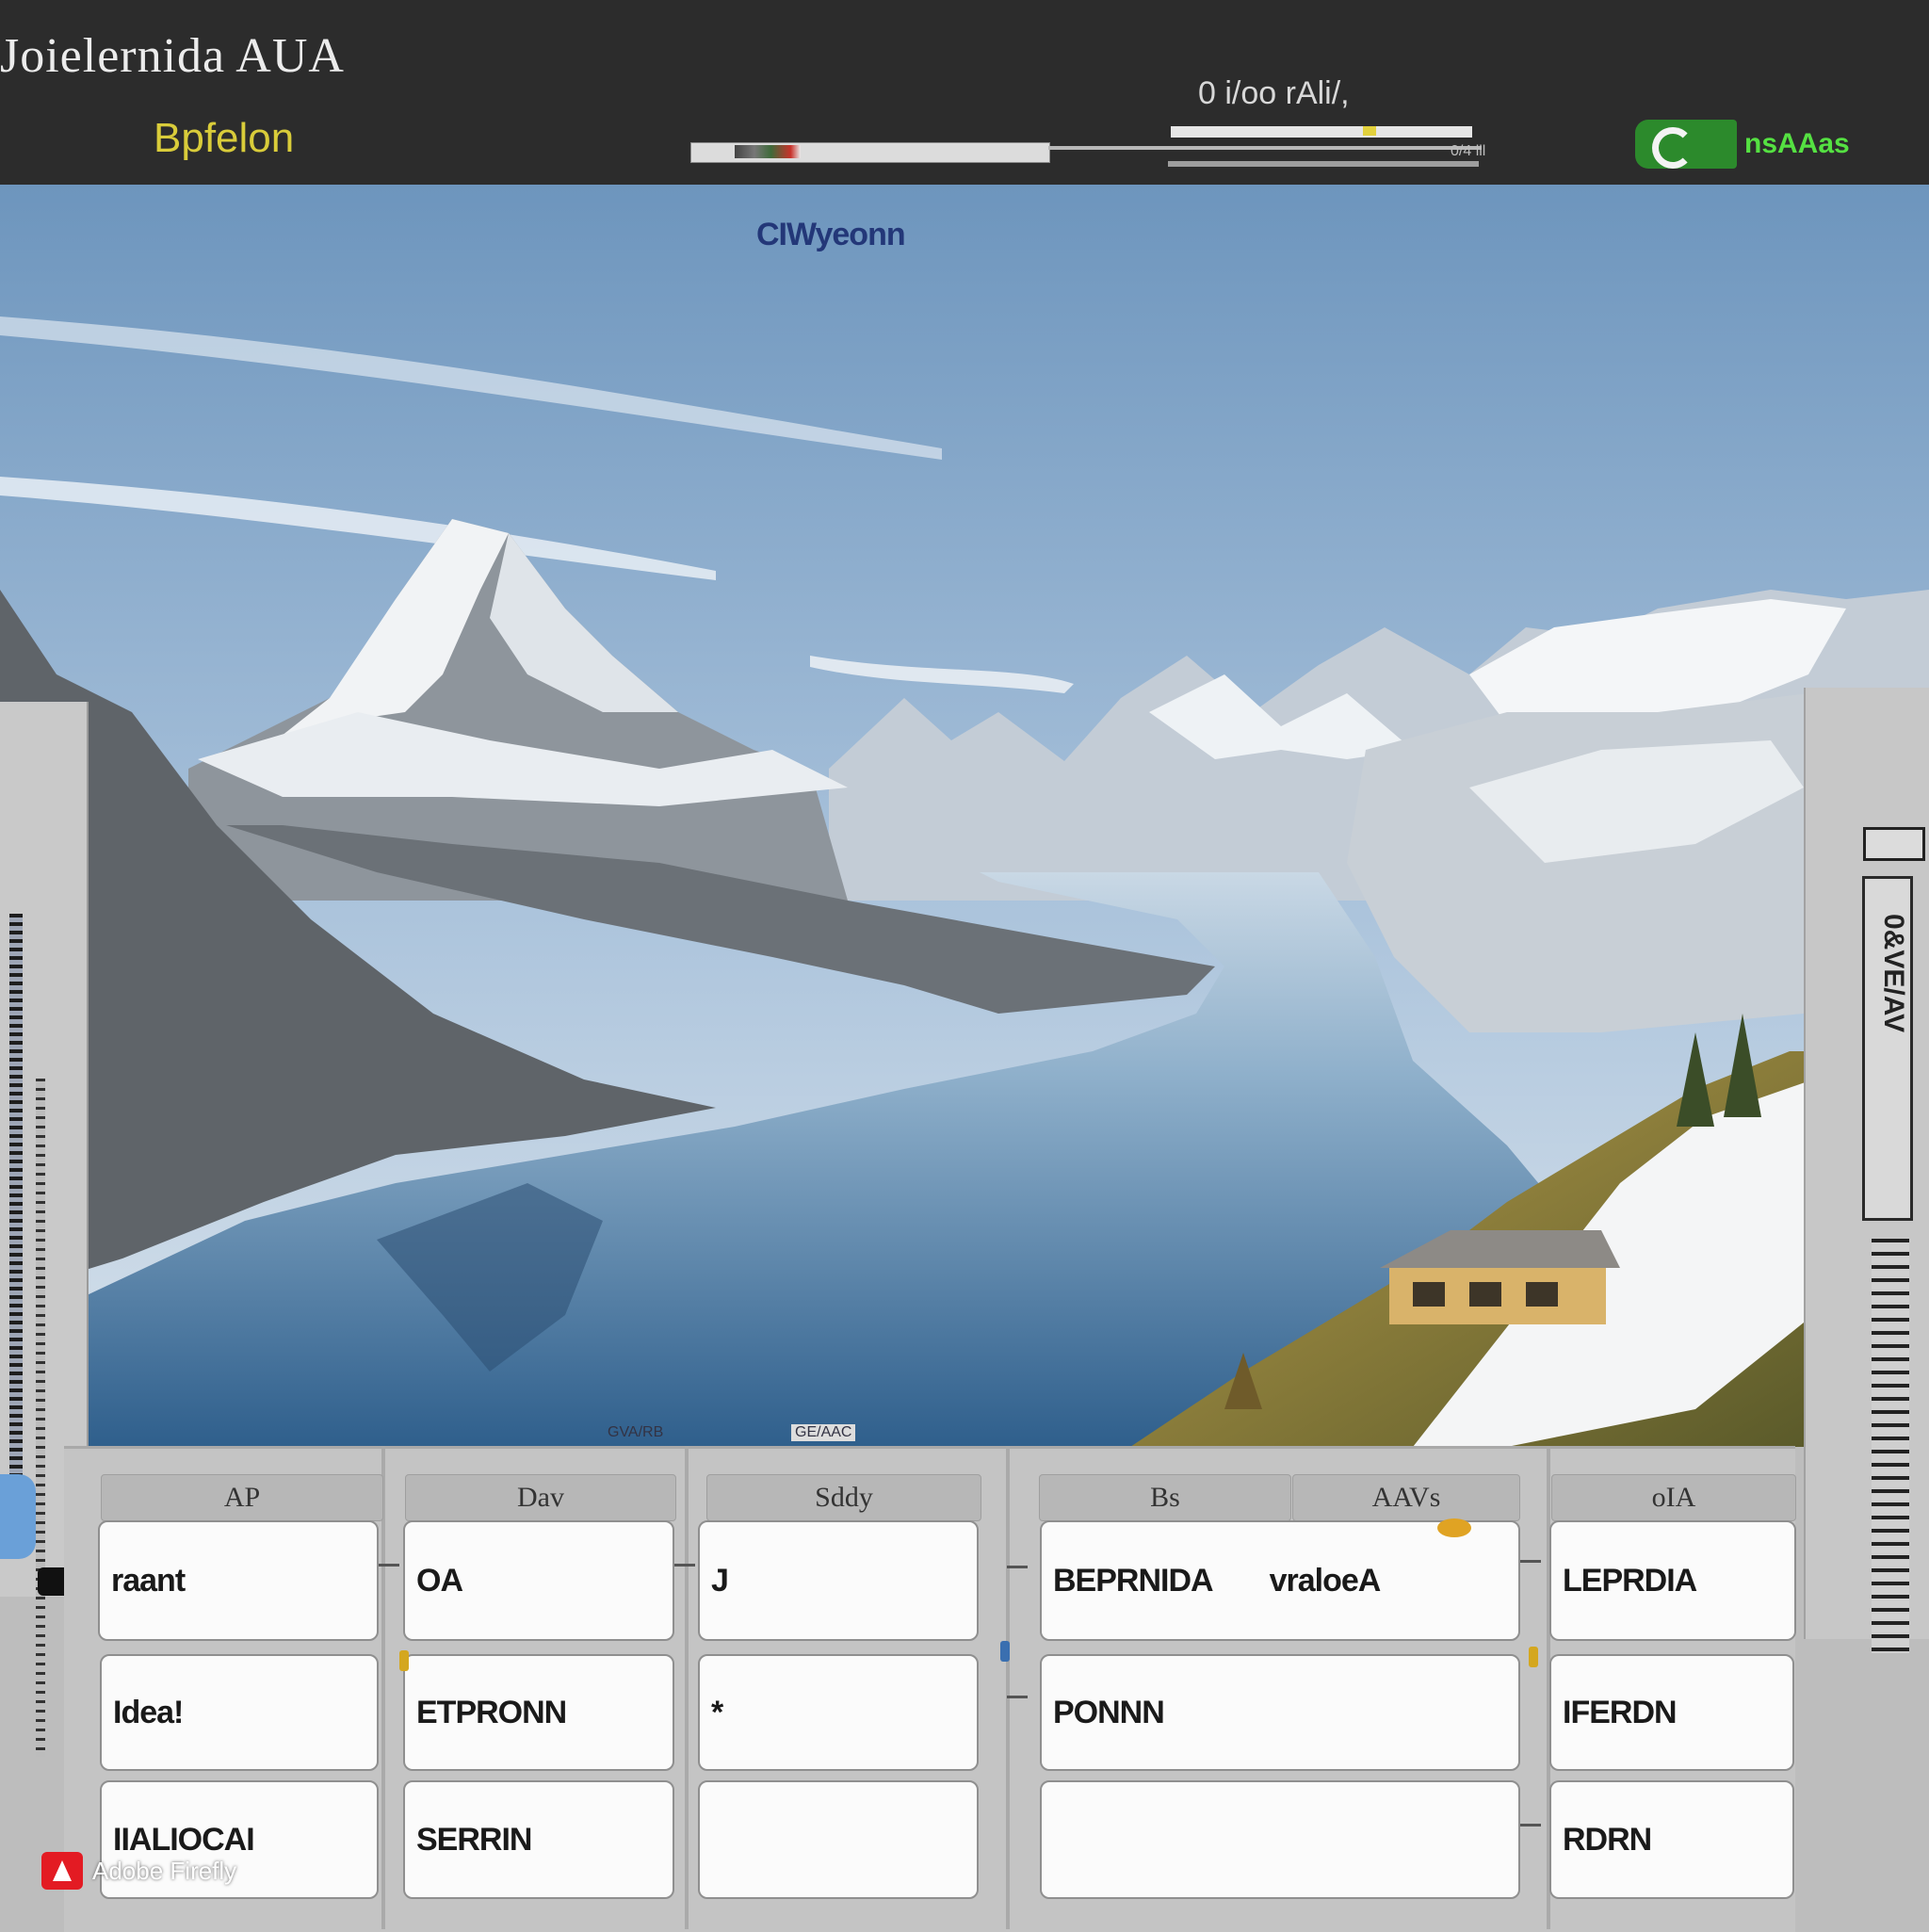 The image size is (1929, 1932). I want to click on table-cell-wide: BEPRNIDA vraloeA, so click(1280, 1580).